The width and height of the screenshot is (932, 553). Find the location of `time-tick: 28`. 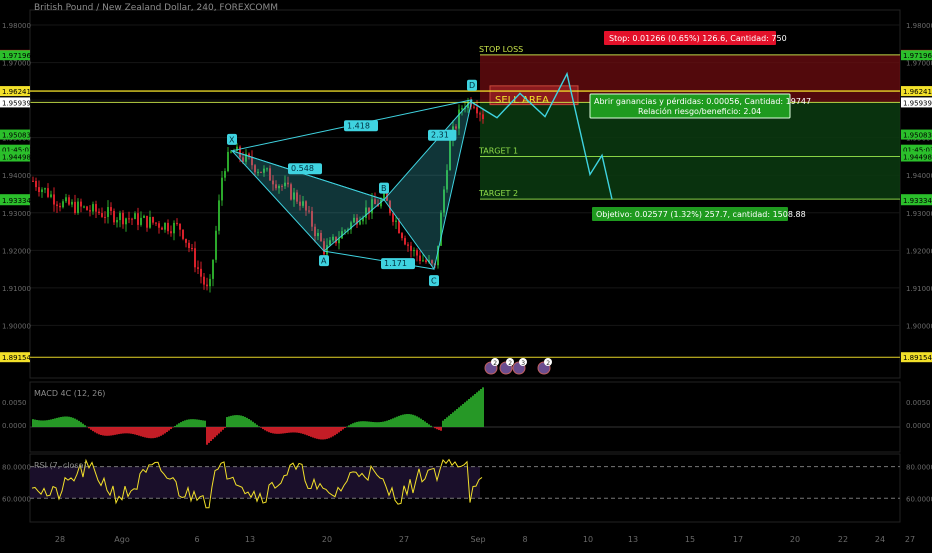

time-tick: 28 is located at coordinates (60, 539).